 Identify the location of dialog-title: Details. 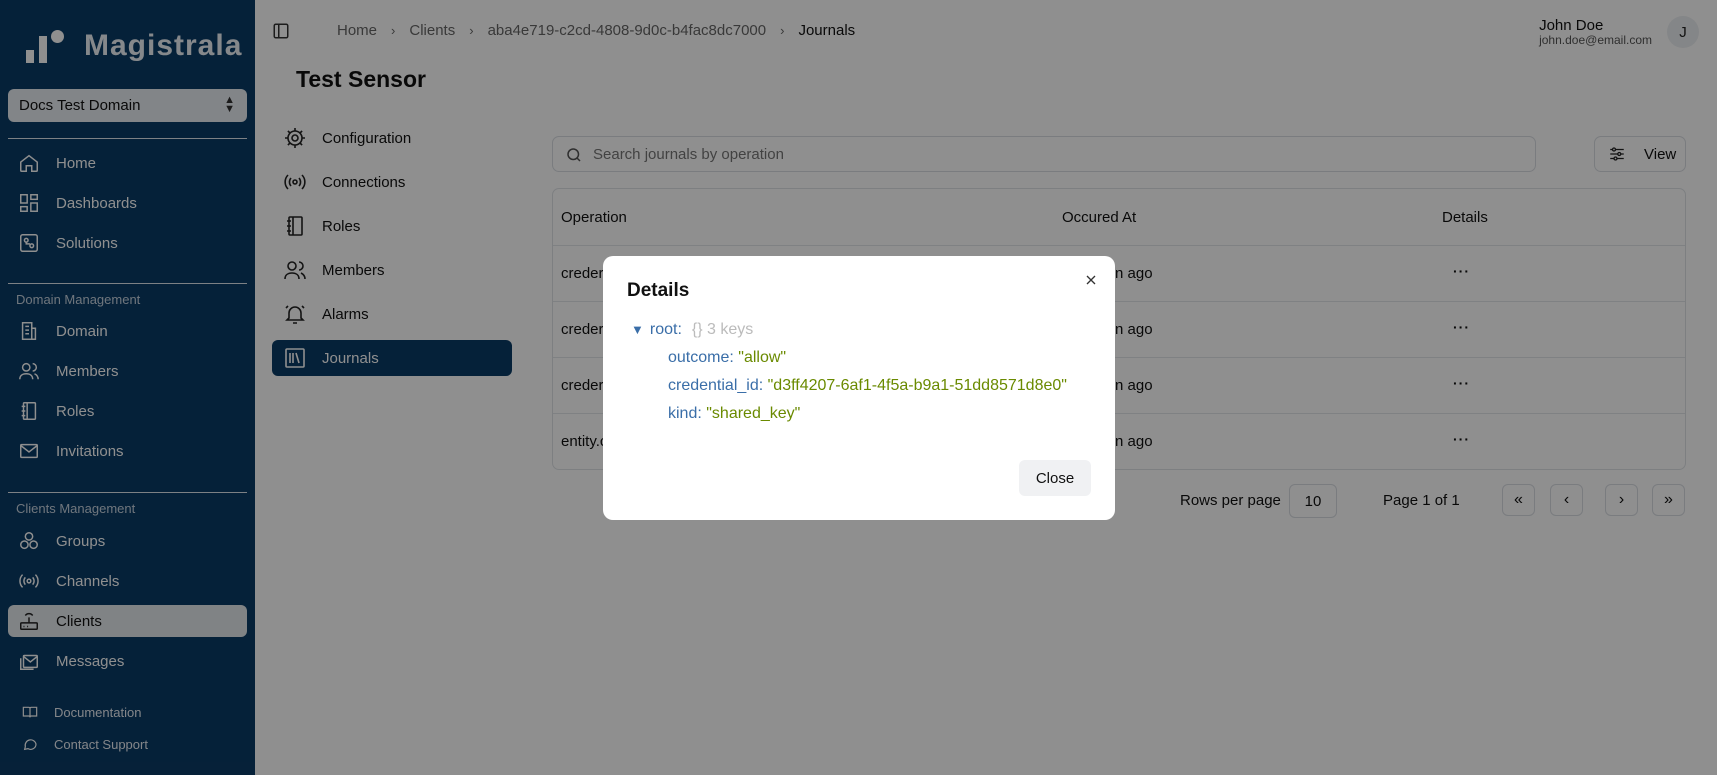
(658, 290).